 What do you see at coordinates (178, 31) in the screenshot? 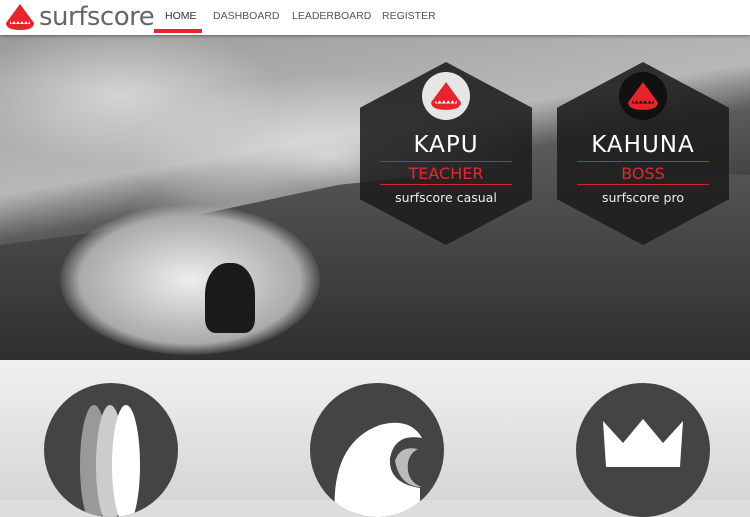
I see `active-tab-indicator` at bounding box center [178, 31].